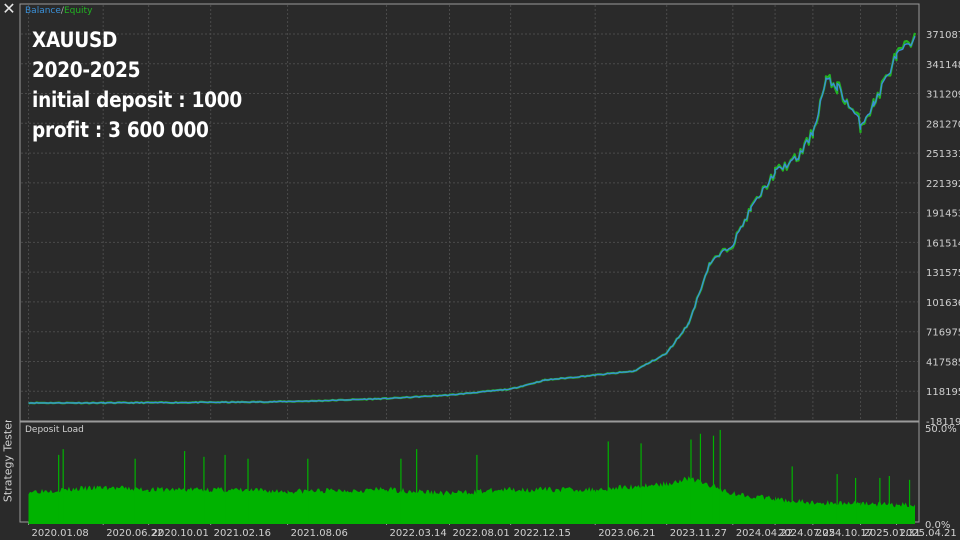  What do you see at coordinates (180, 533) in the screenshot?
I see `x-tick-label: 2020.10.01` at bounding box center [180, 533].